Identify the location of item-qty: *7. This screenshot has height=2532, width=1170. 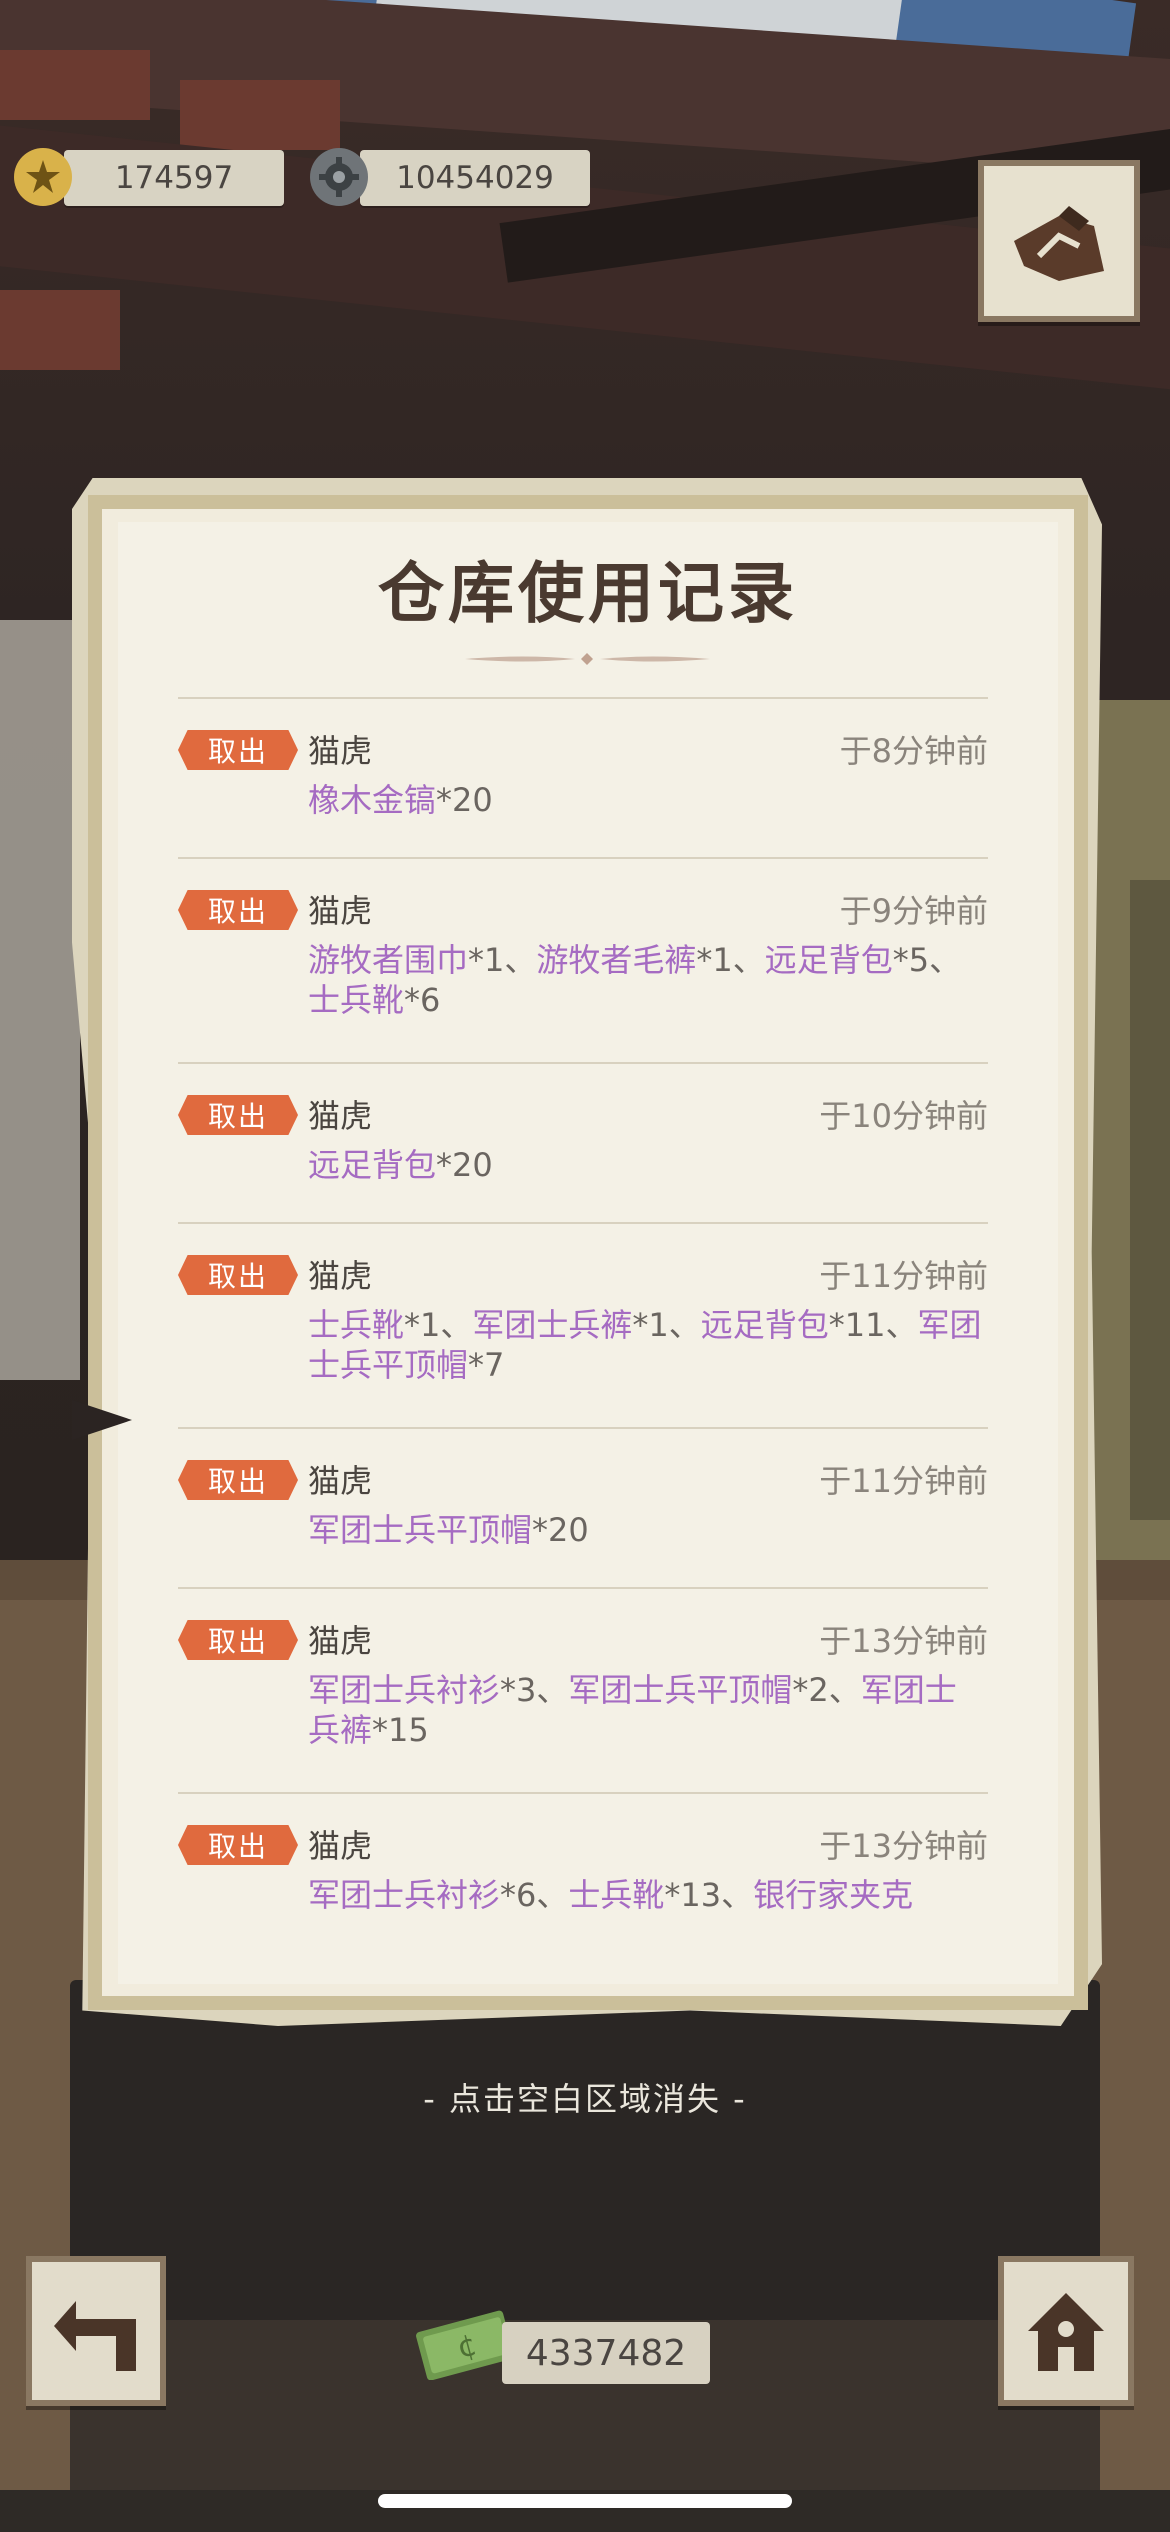
(486, 1365).